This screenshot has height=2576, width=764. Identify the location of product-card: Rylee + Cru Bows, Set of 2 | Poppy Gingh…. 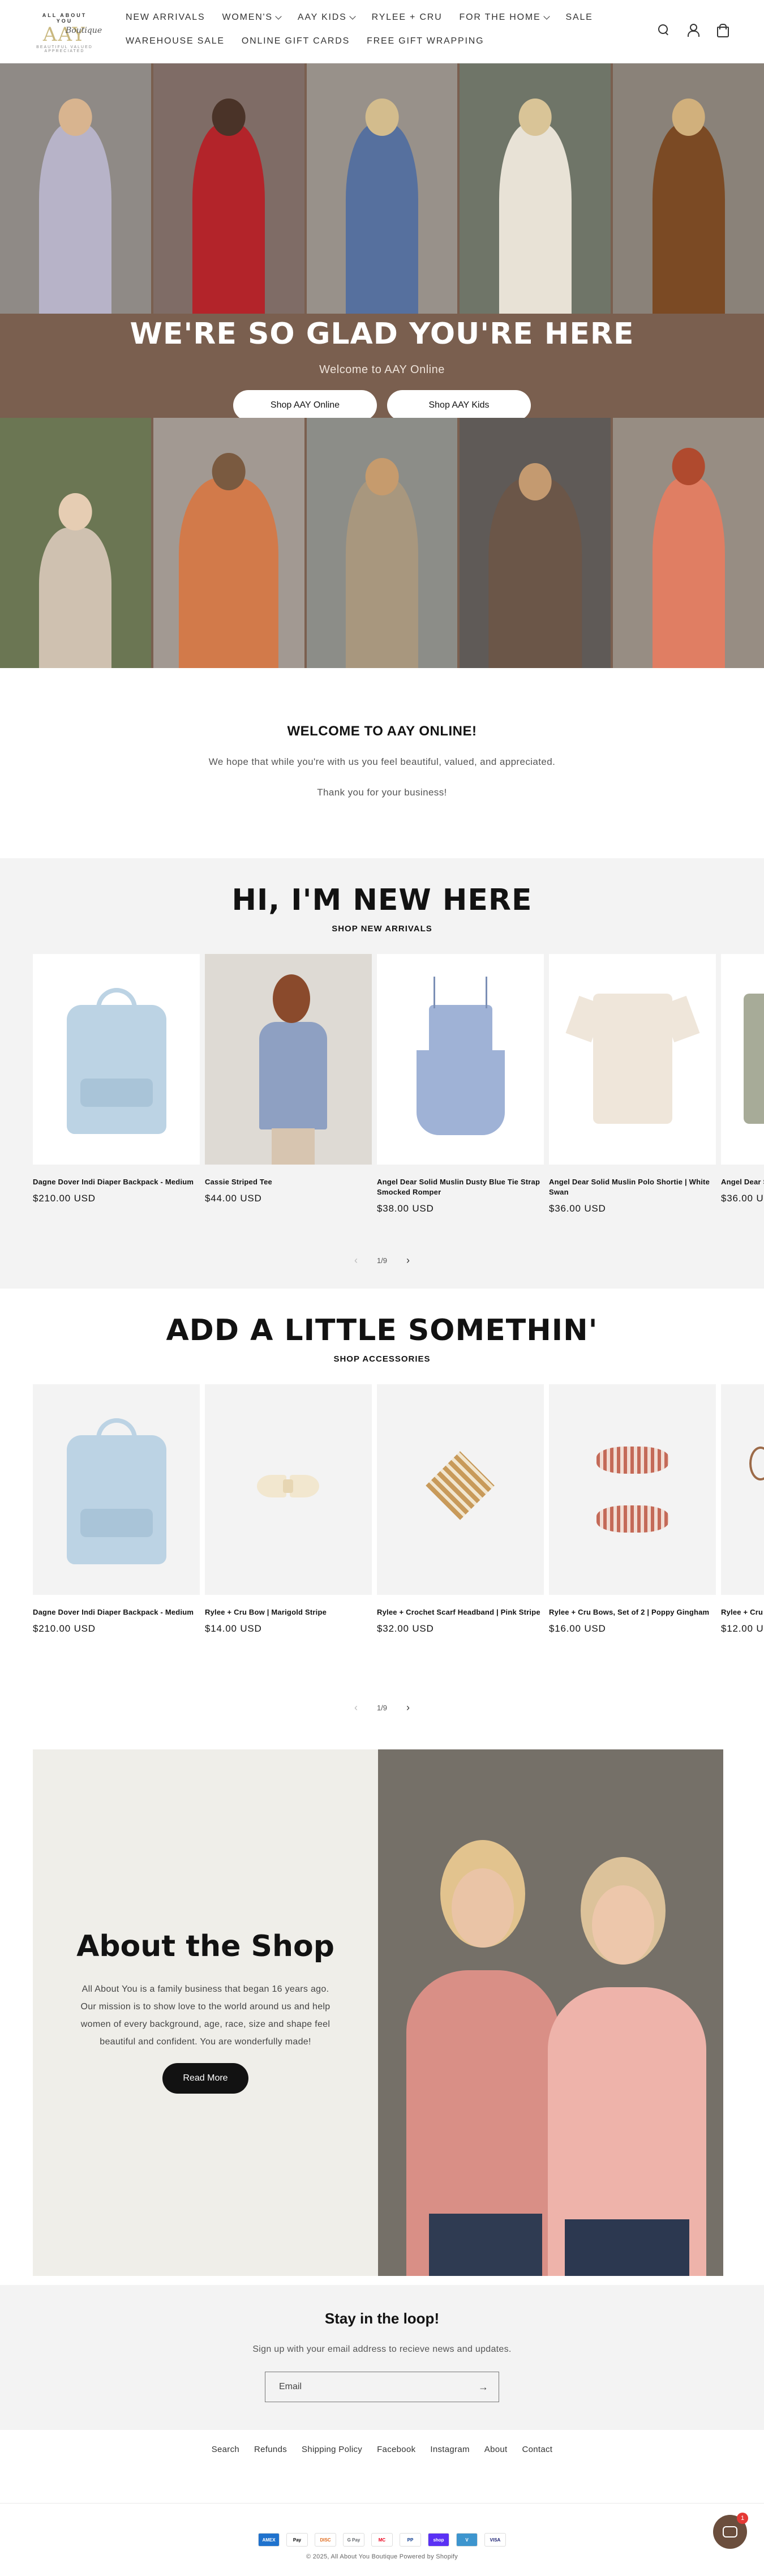
(632, 1509).